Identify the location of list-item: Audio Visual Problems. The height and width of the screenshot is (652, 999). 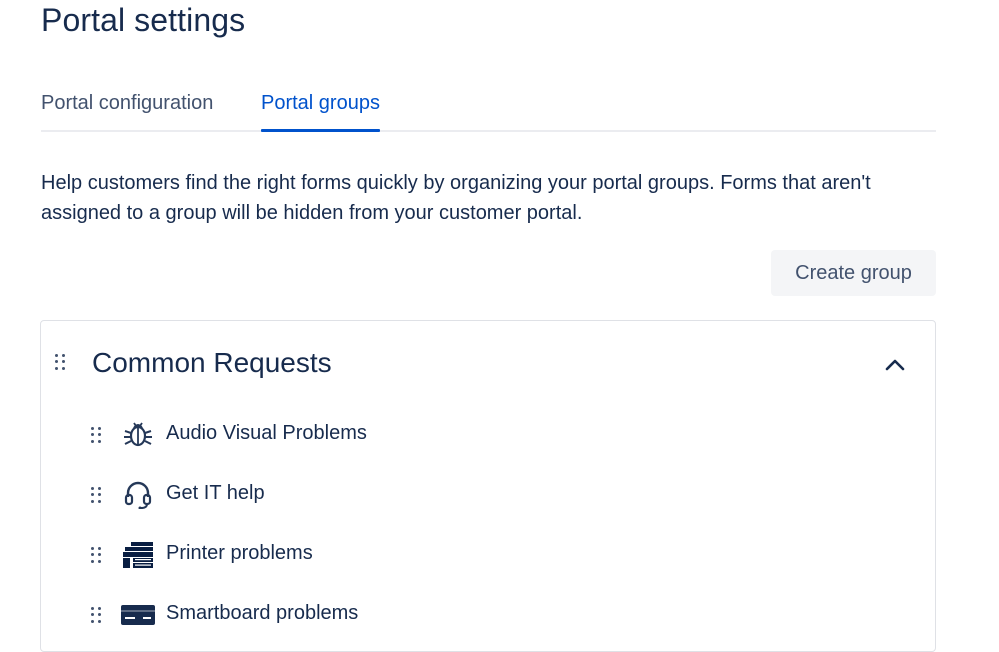
(488, 435).